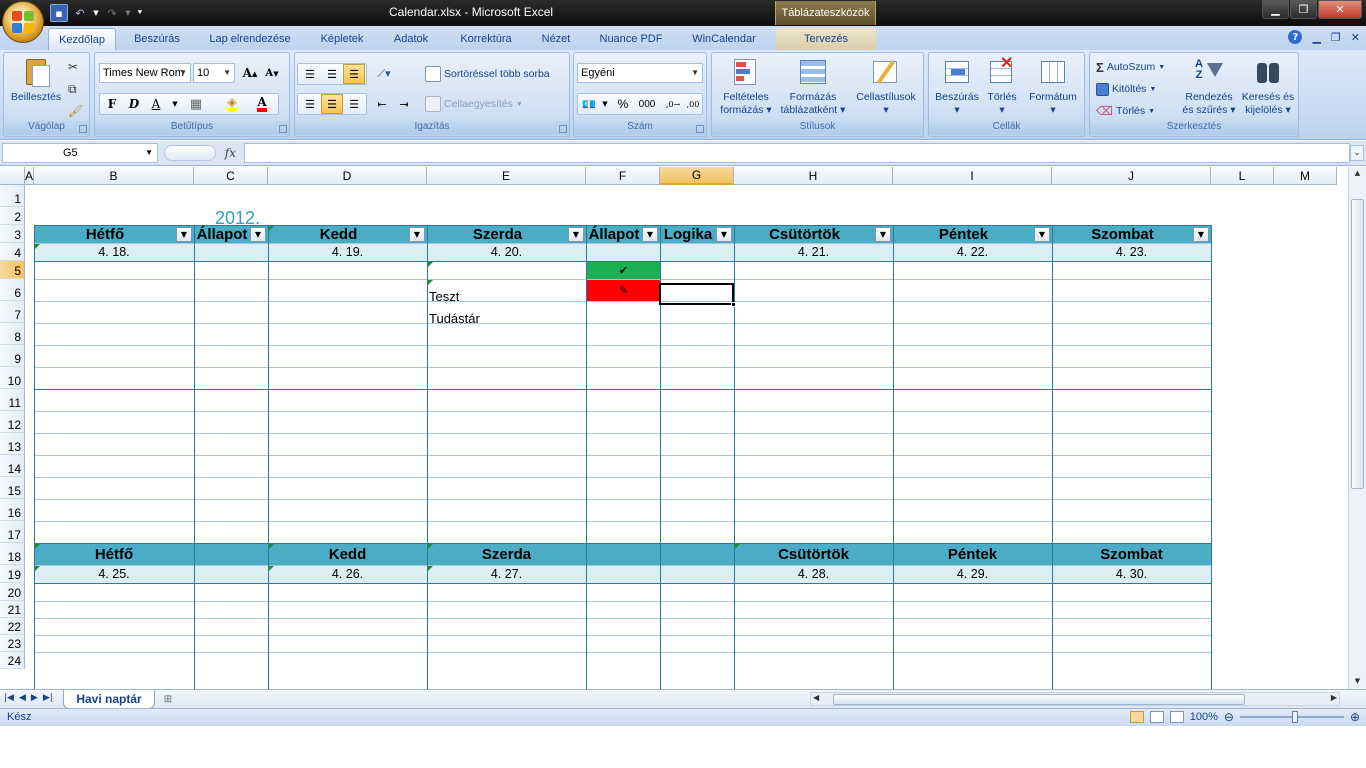  I want to click on row-header-17: 17, so click(12, 532).